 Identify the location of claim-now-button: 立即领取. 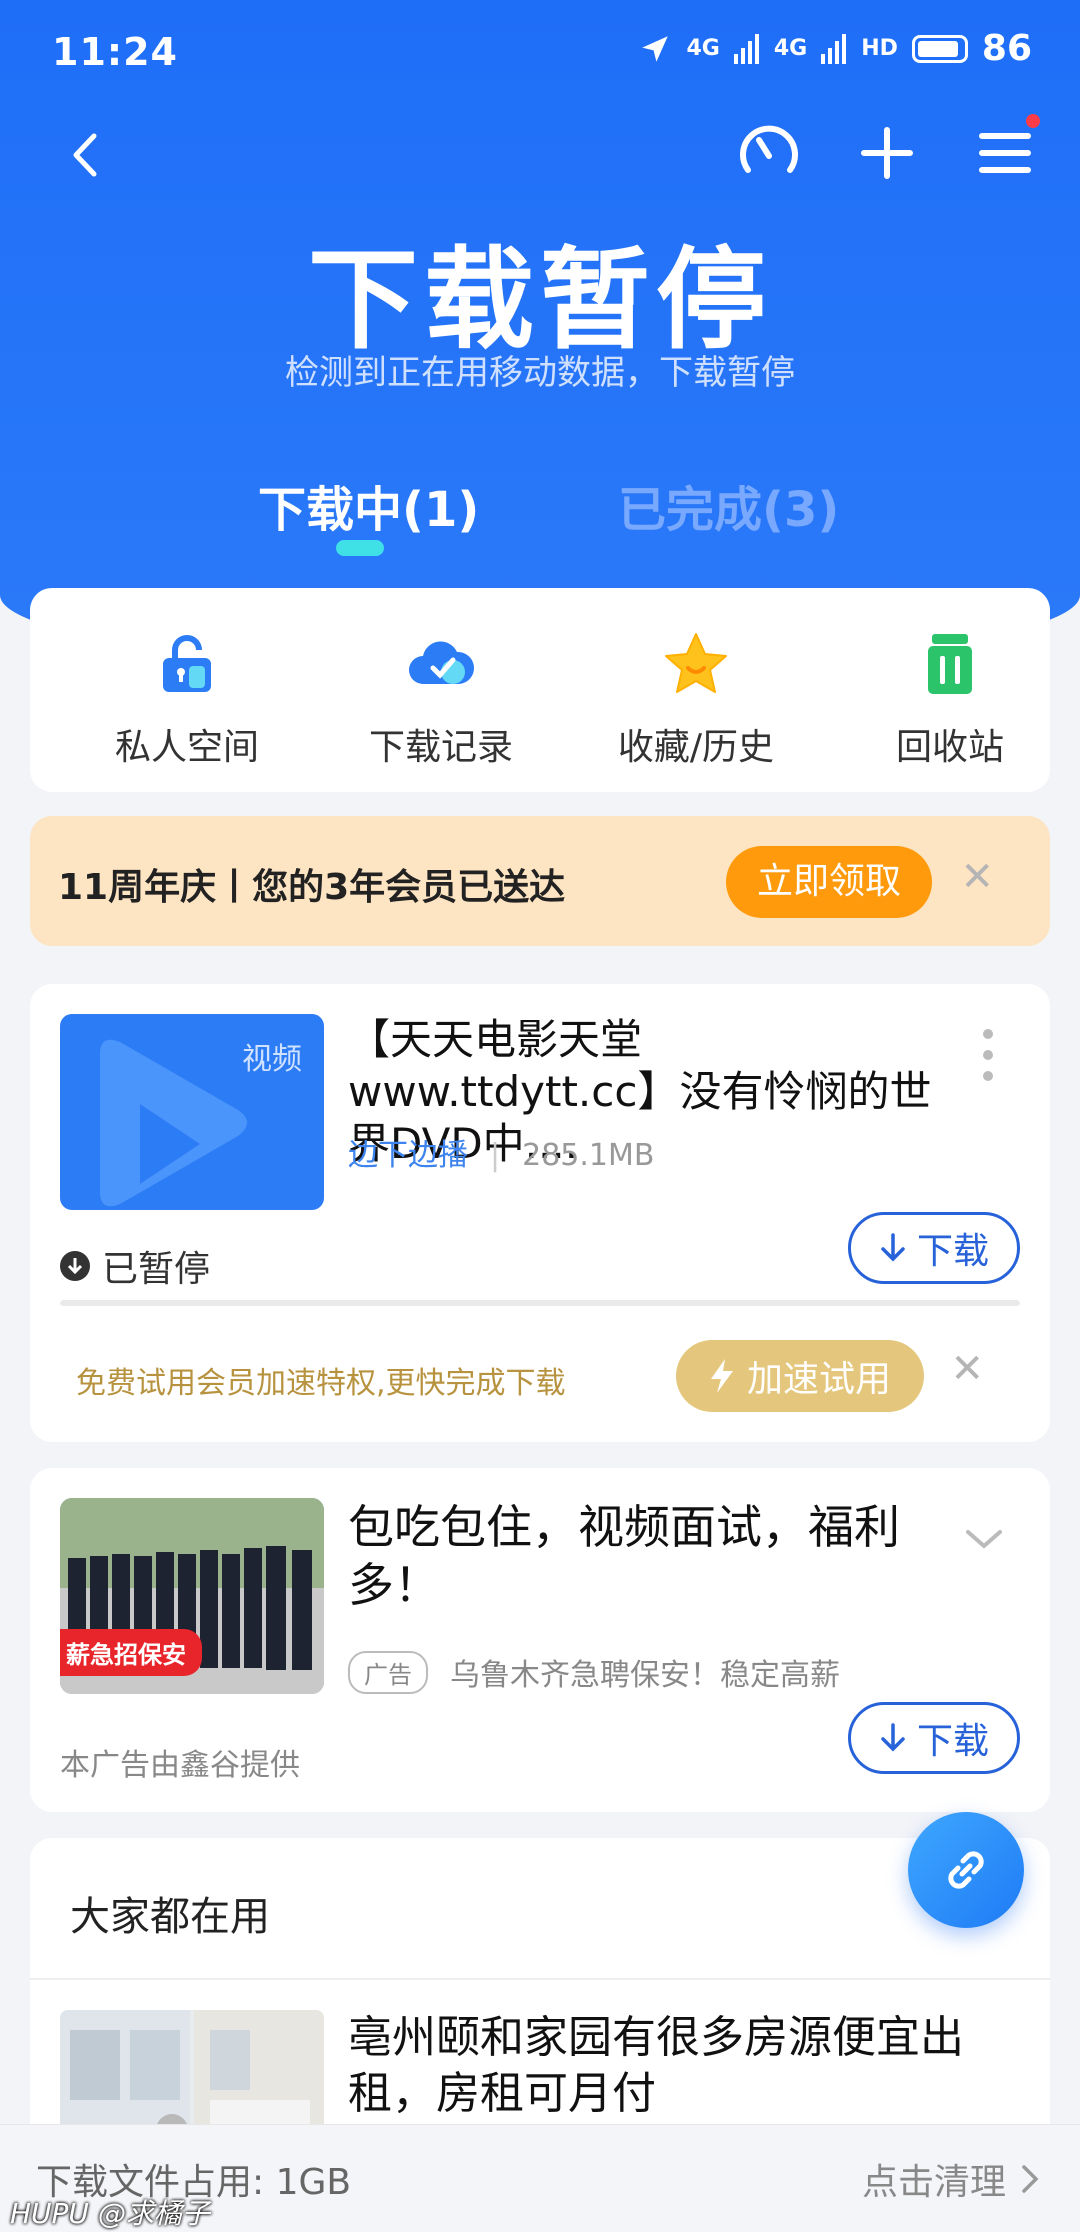
(829, 882).